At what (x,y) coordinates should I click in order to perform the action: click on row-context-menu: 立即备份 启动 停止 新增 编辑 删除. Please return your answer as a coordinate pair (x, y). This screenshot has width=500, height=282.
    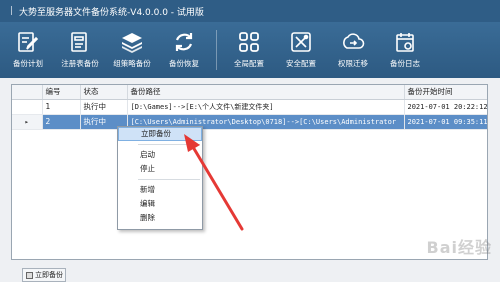
    Looking at the image, I should click on (160, 178).